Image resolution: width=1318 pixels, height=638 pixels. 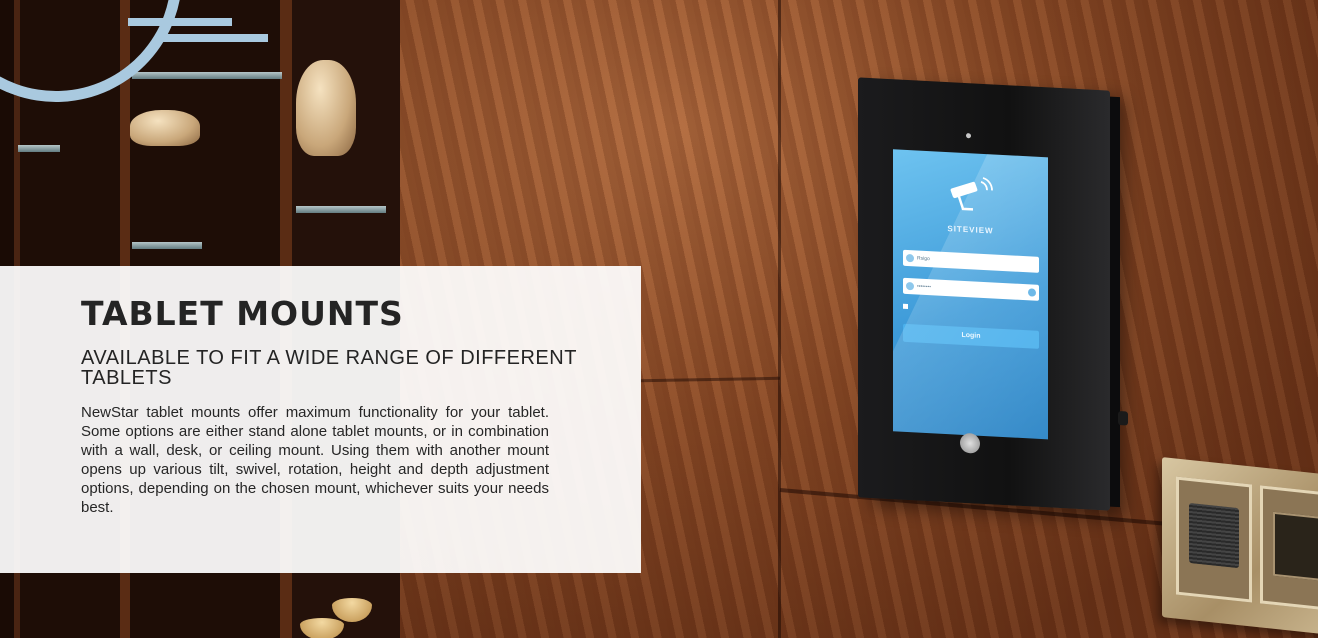 I want to click on security-camera-icon, so click(x=971, y=194).